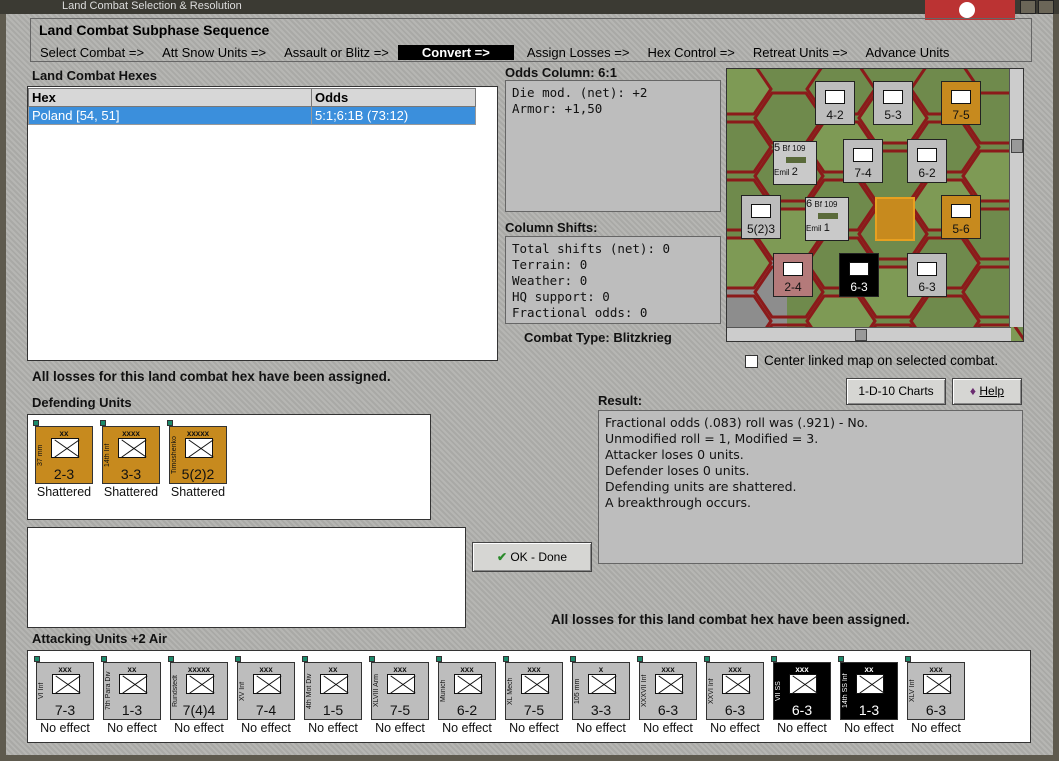 Image resolution: width=1059 pixels, height=761 pixels. Describe the element at coordinates (65, 710) in the screenshot. I see `unit-strength: 7-3` at that location.